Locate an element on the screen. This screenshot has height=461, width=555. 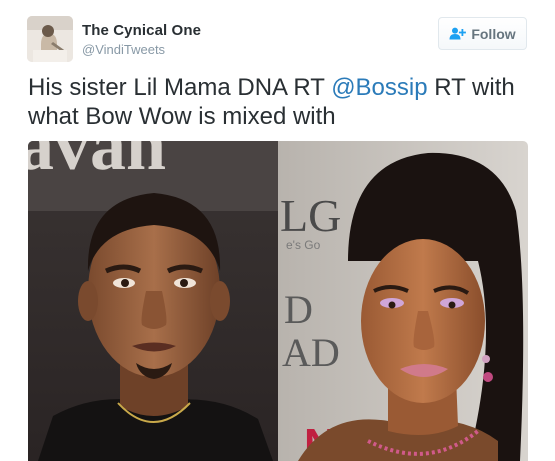
mention-link: @Bossip is located at coordinates (379, 87).